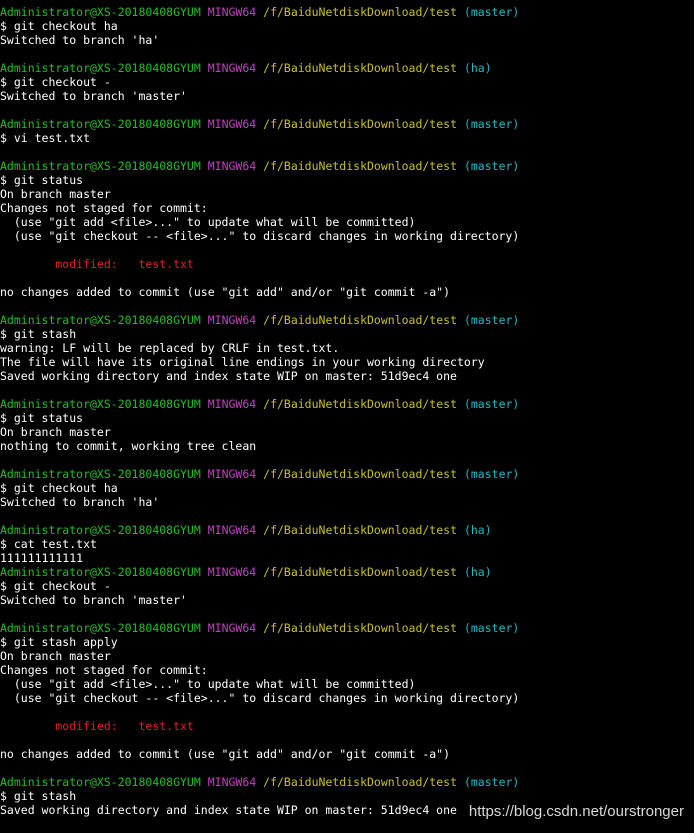 The image size is (694, 833). I want to click on output-line: 111111111111, so click(42, 558).